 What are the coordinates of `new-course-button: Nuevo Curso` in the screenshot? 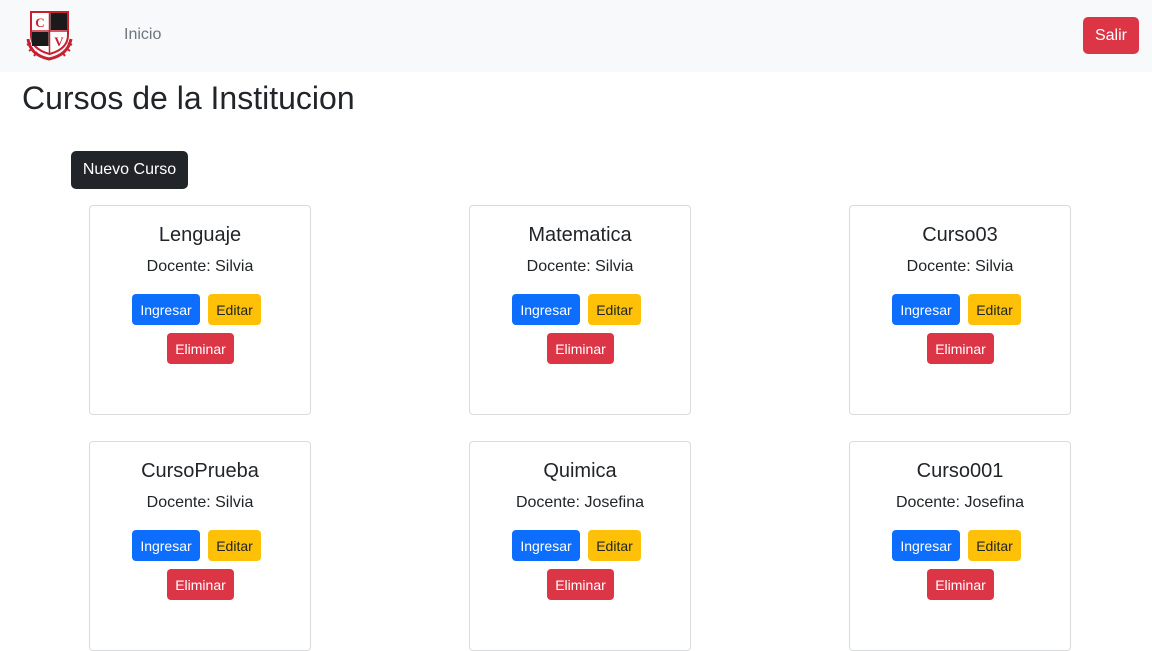 It's located at (129, 170).